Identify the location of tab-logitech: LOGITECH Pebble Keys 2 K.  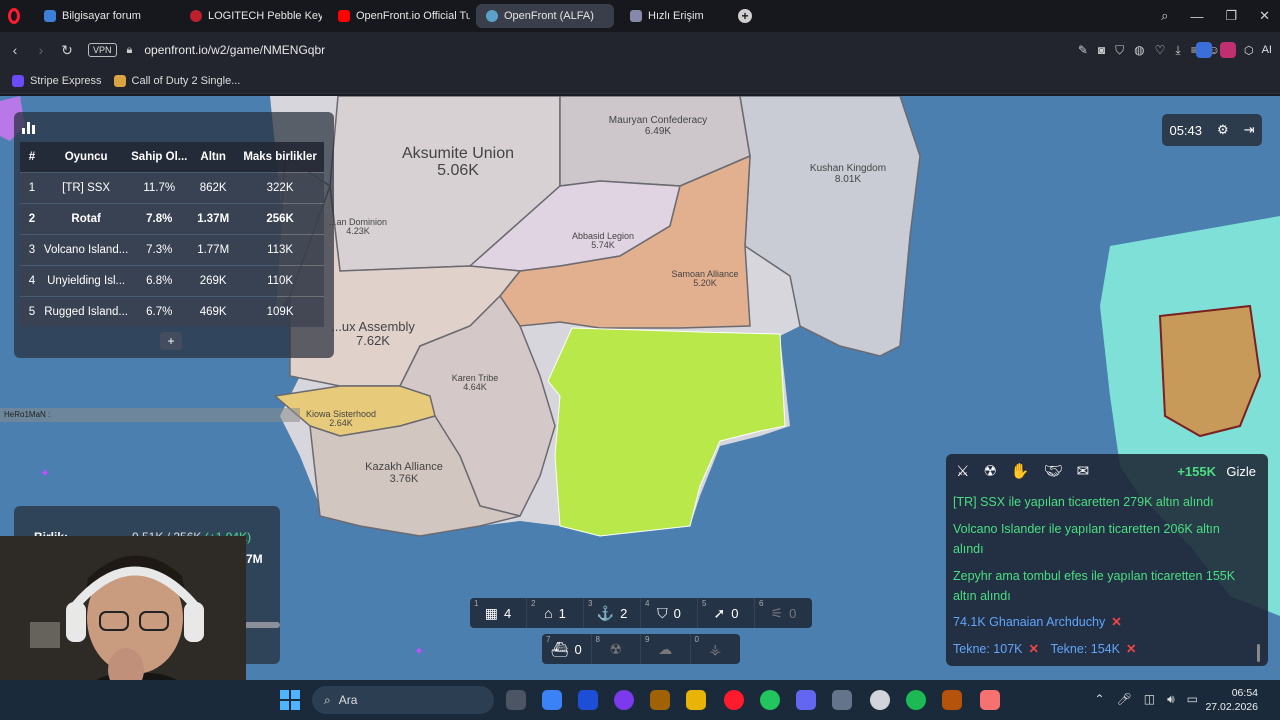
(251, 16).